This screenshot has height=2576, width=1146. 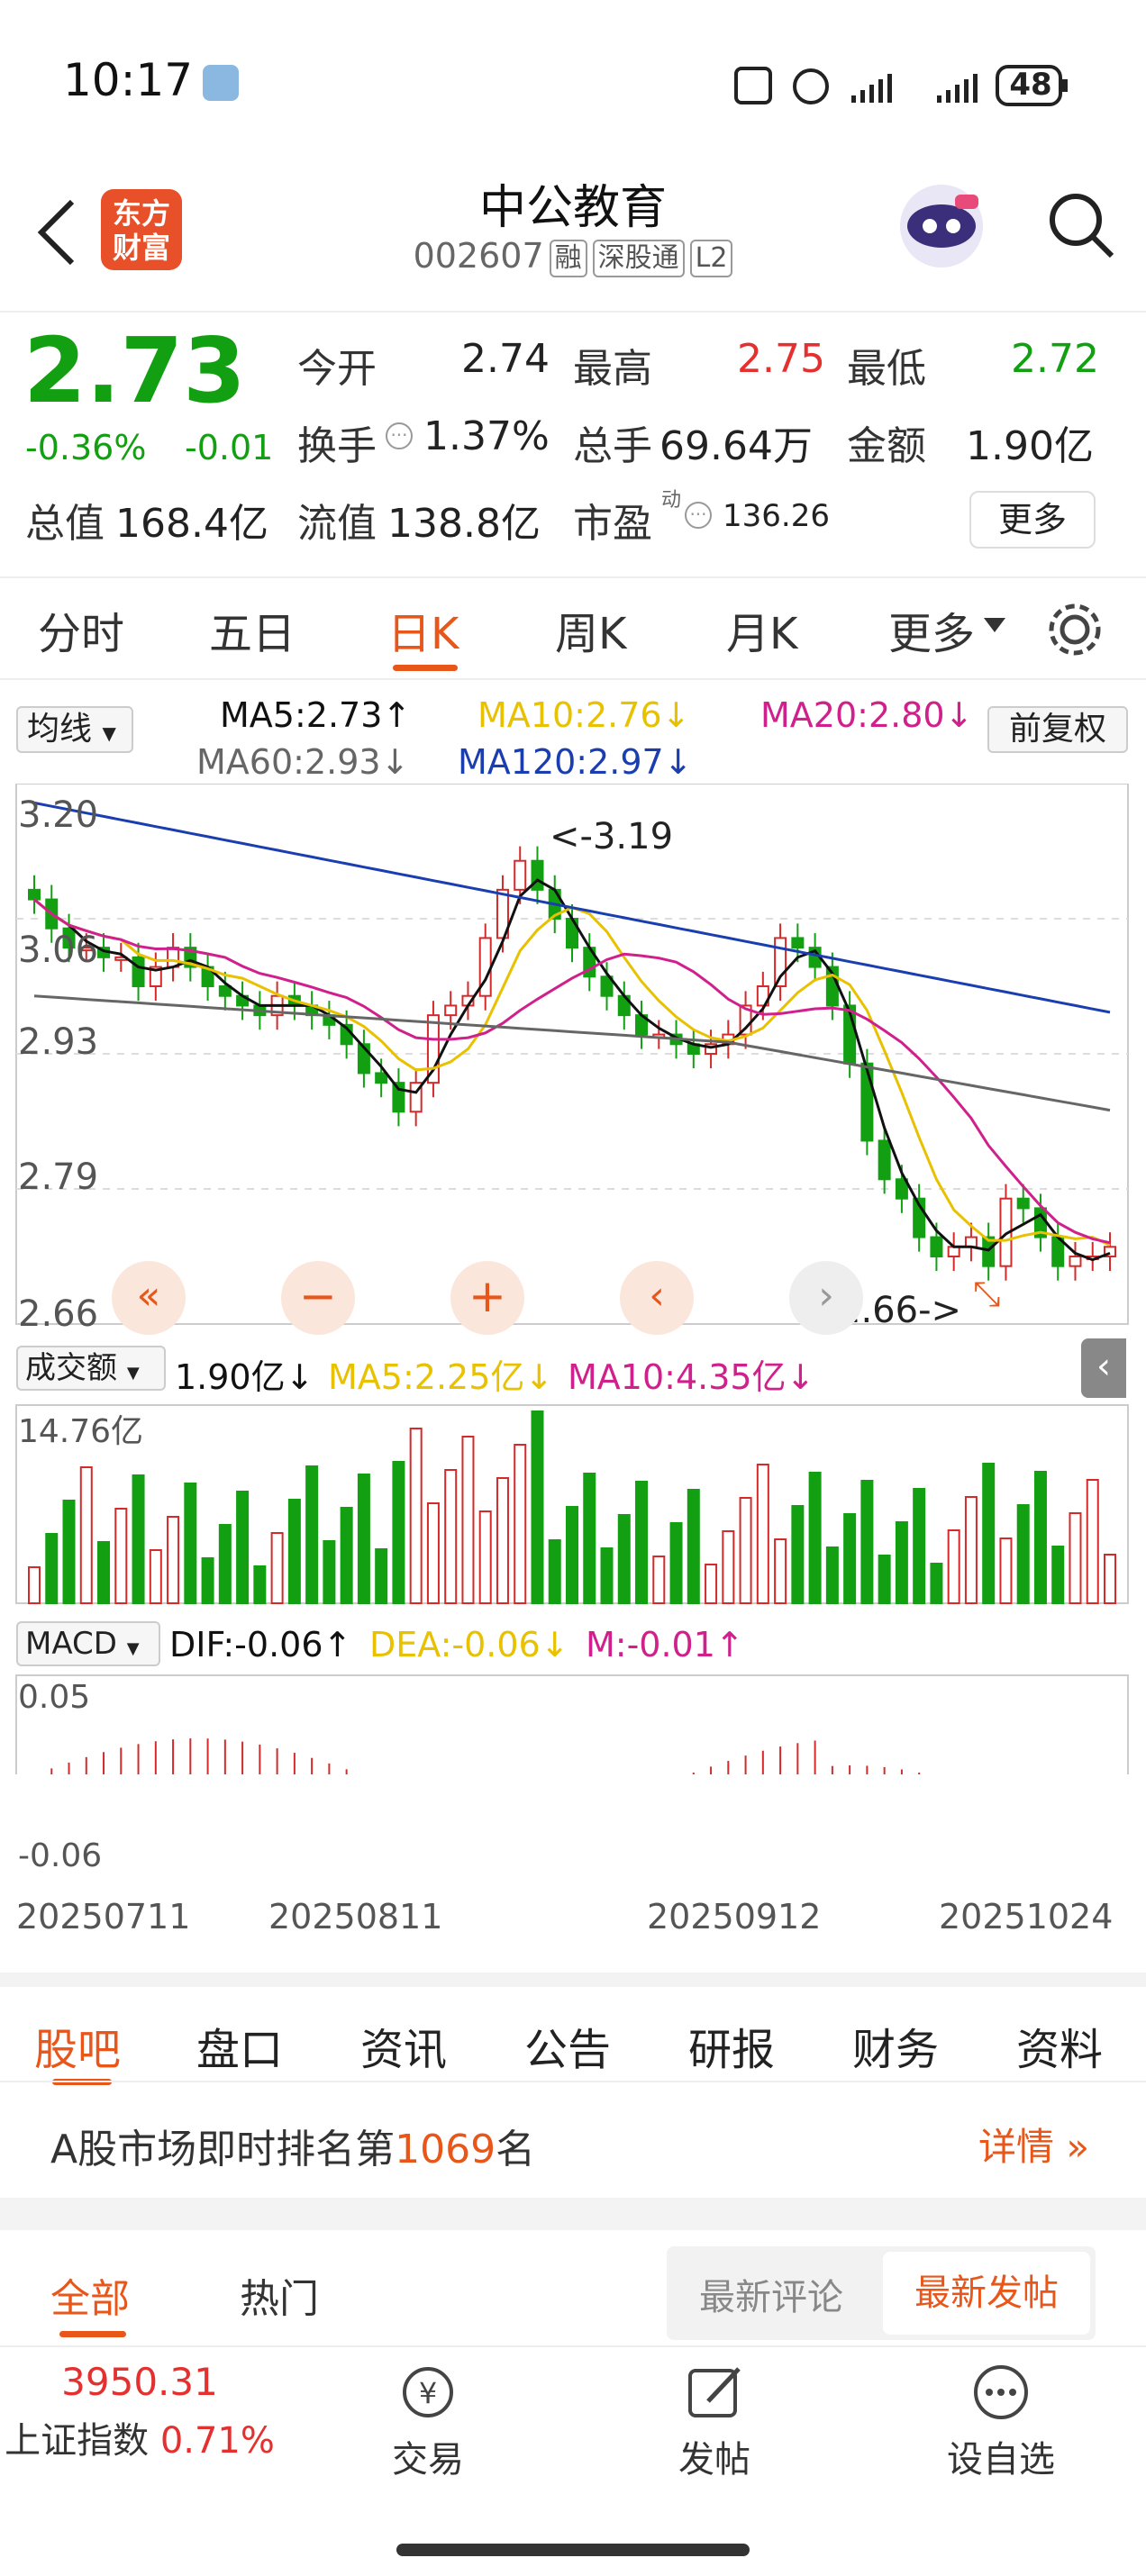 What do you see at coordinates (65, 524) in the screenshot?
I see `total-cap-label: 总值` at bounding box center [65, 524].